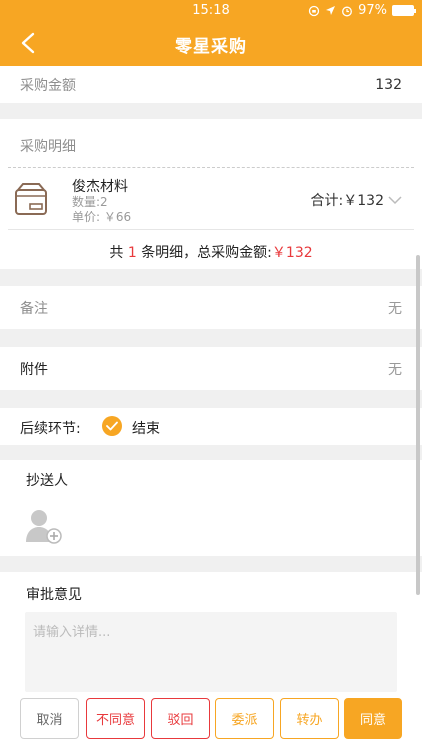 The height and width of the screenshot is (750, 422). What do you see at coordinates (48, 86) in the screenshot?
I see `amount-label: 采购金额` at bounding box center [48, 86].